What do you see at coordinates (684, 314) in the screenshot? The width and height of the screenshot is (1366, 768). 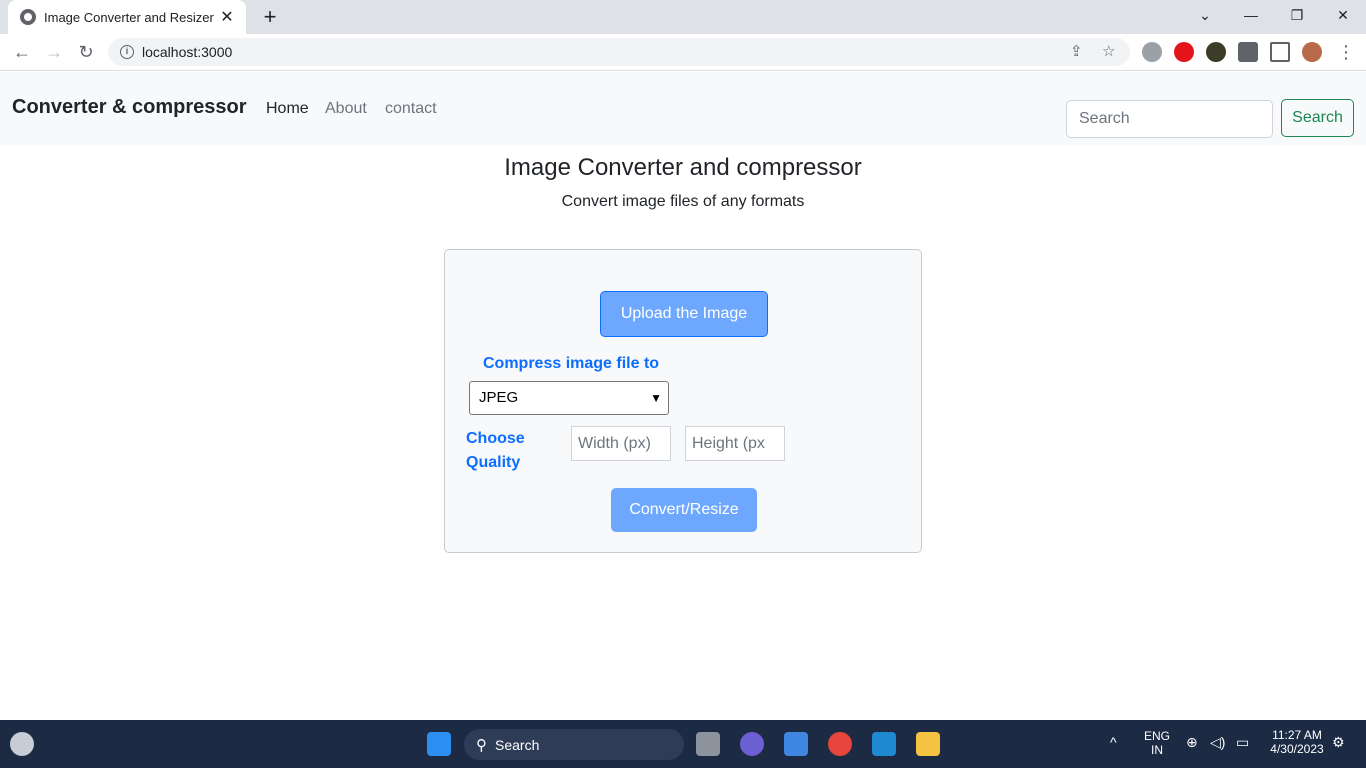 I see `upload-image-button: Upload the Image` at bounding box center [684, 314].